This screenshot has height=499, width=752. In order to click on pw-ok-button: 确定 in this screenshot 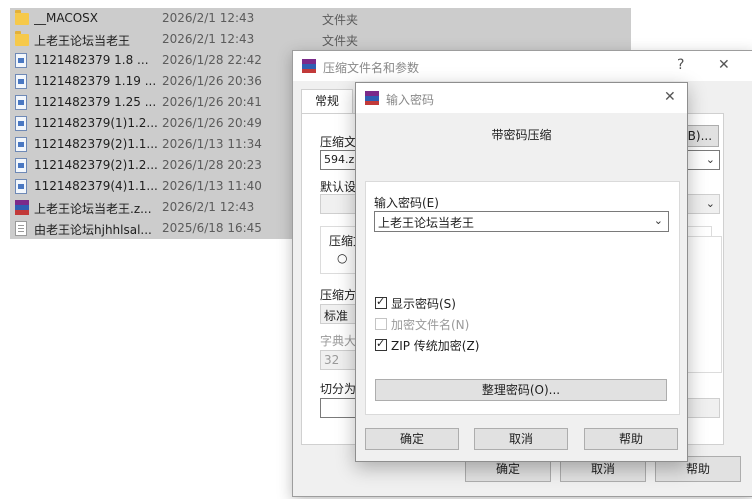, I will do `click(412, 439)`.